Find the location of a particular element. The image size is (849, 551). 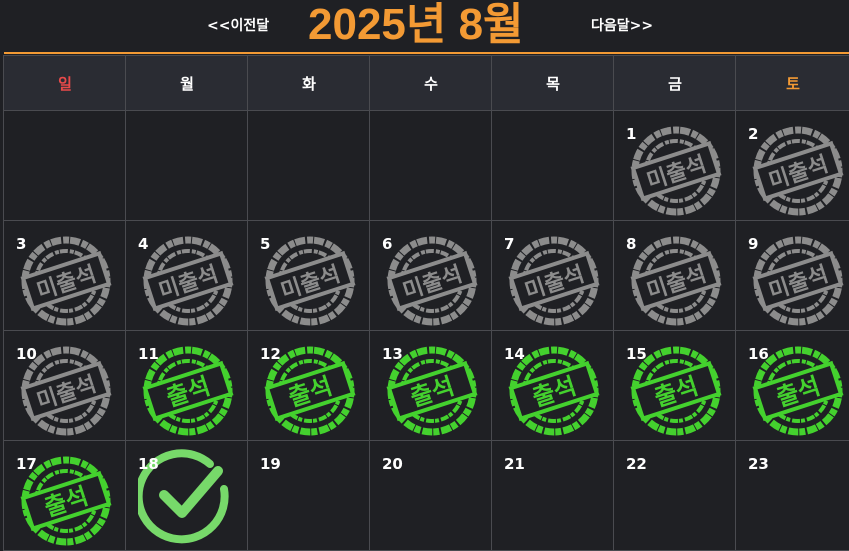

day-number: 11 is located at coordinates (148, 354).